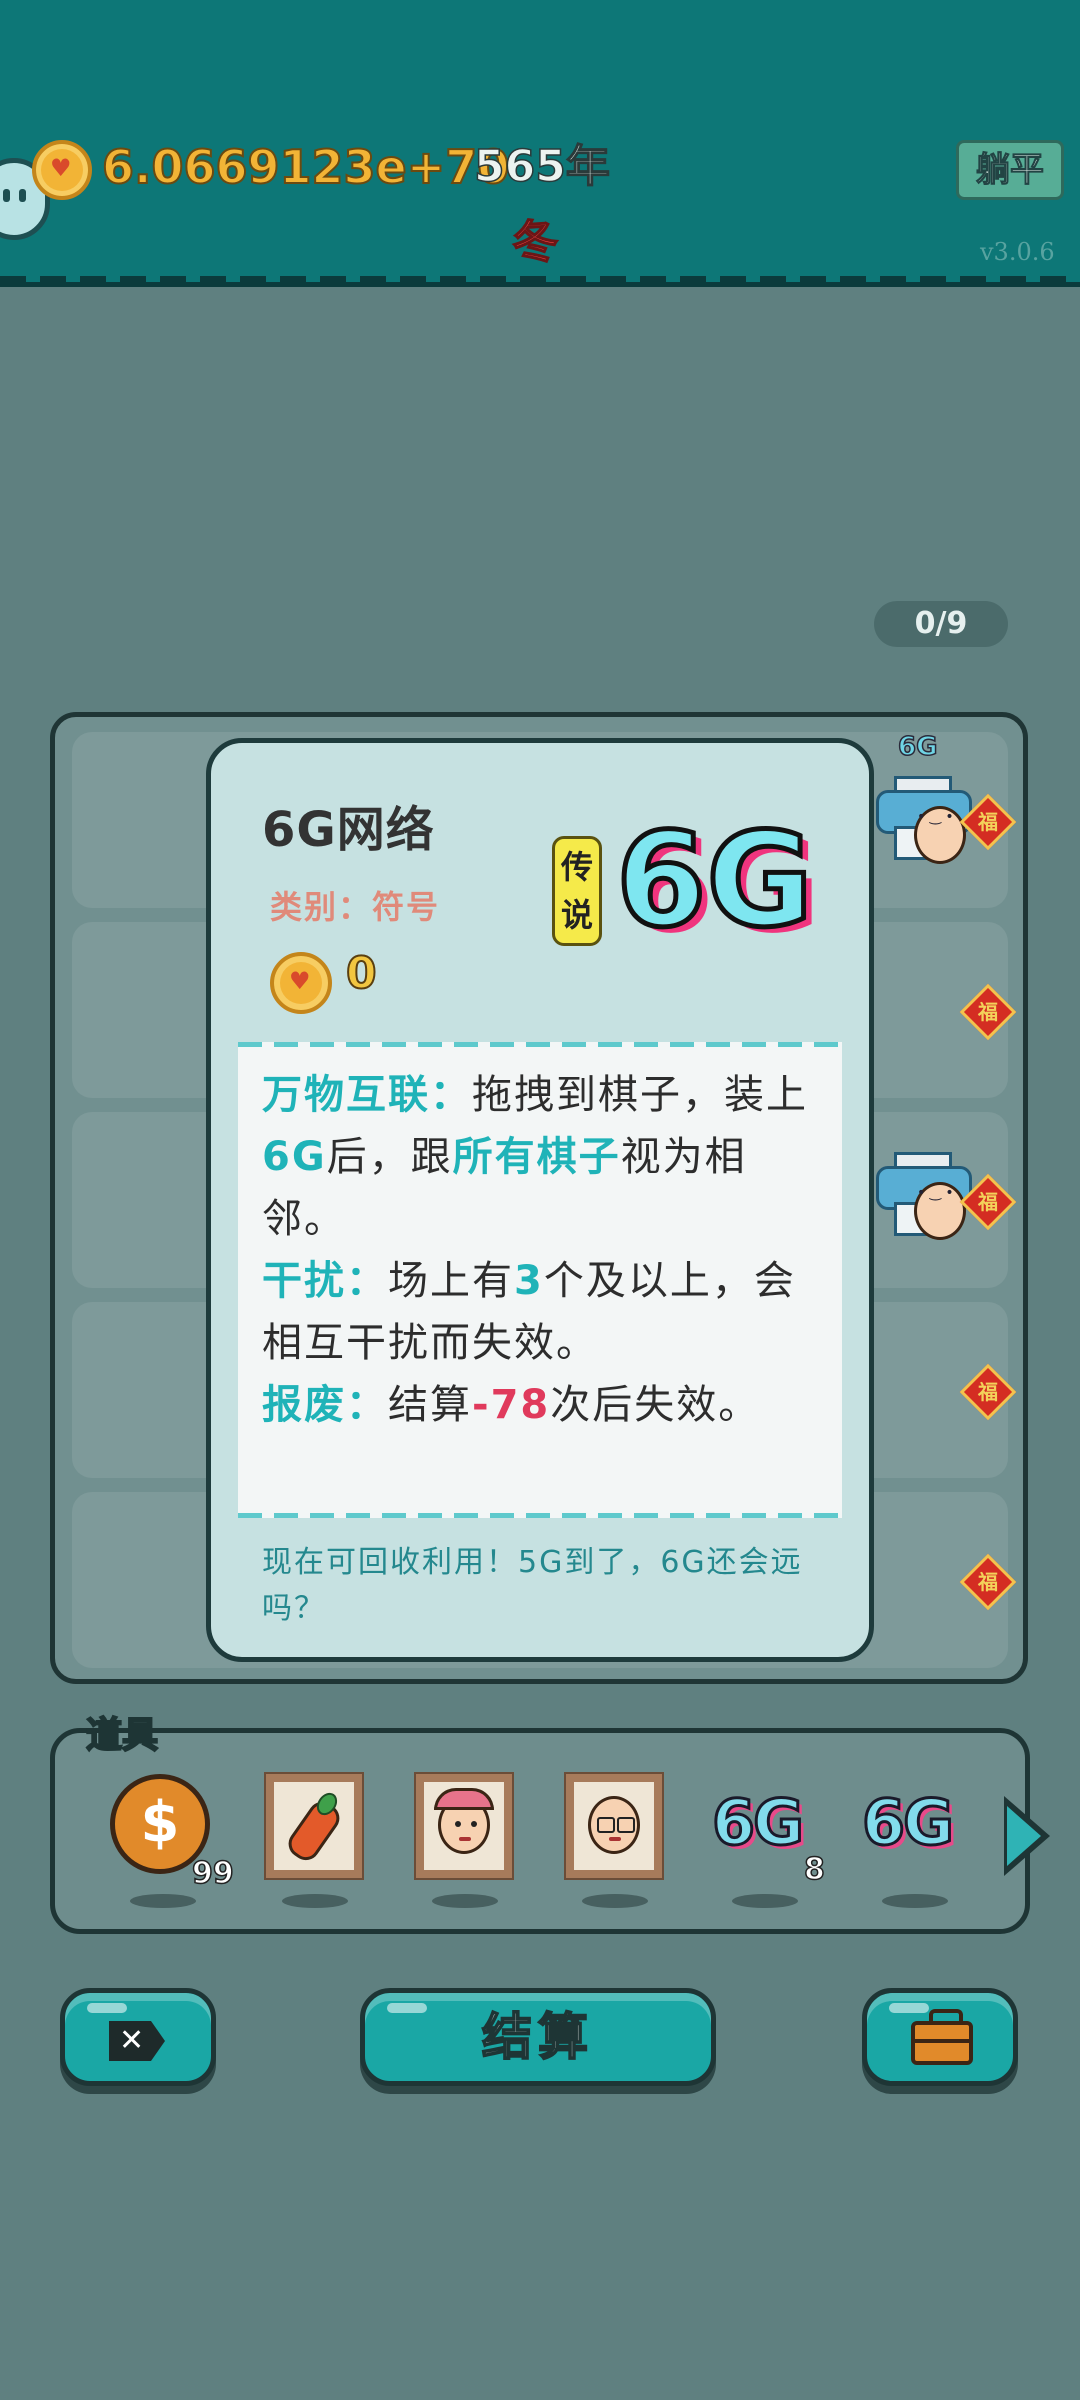  What do you see at coordinates (535, 242) in the screenshot?
I see `season-label: 冬` at bounding box center [535, 242].